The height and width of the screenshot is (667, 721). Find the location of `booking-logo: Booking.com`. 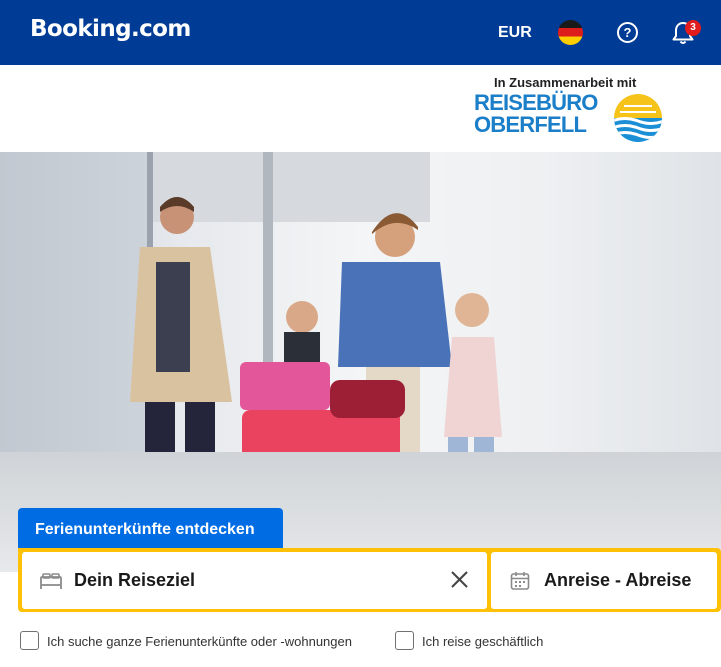

booking-logo: Booking.com is located at coordinates (110, 29).